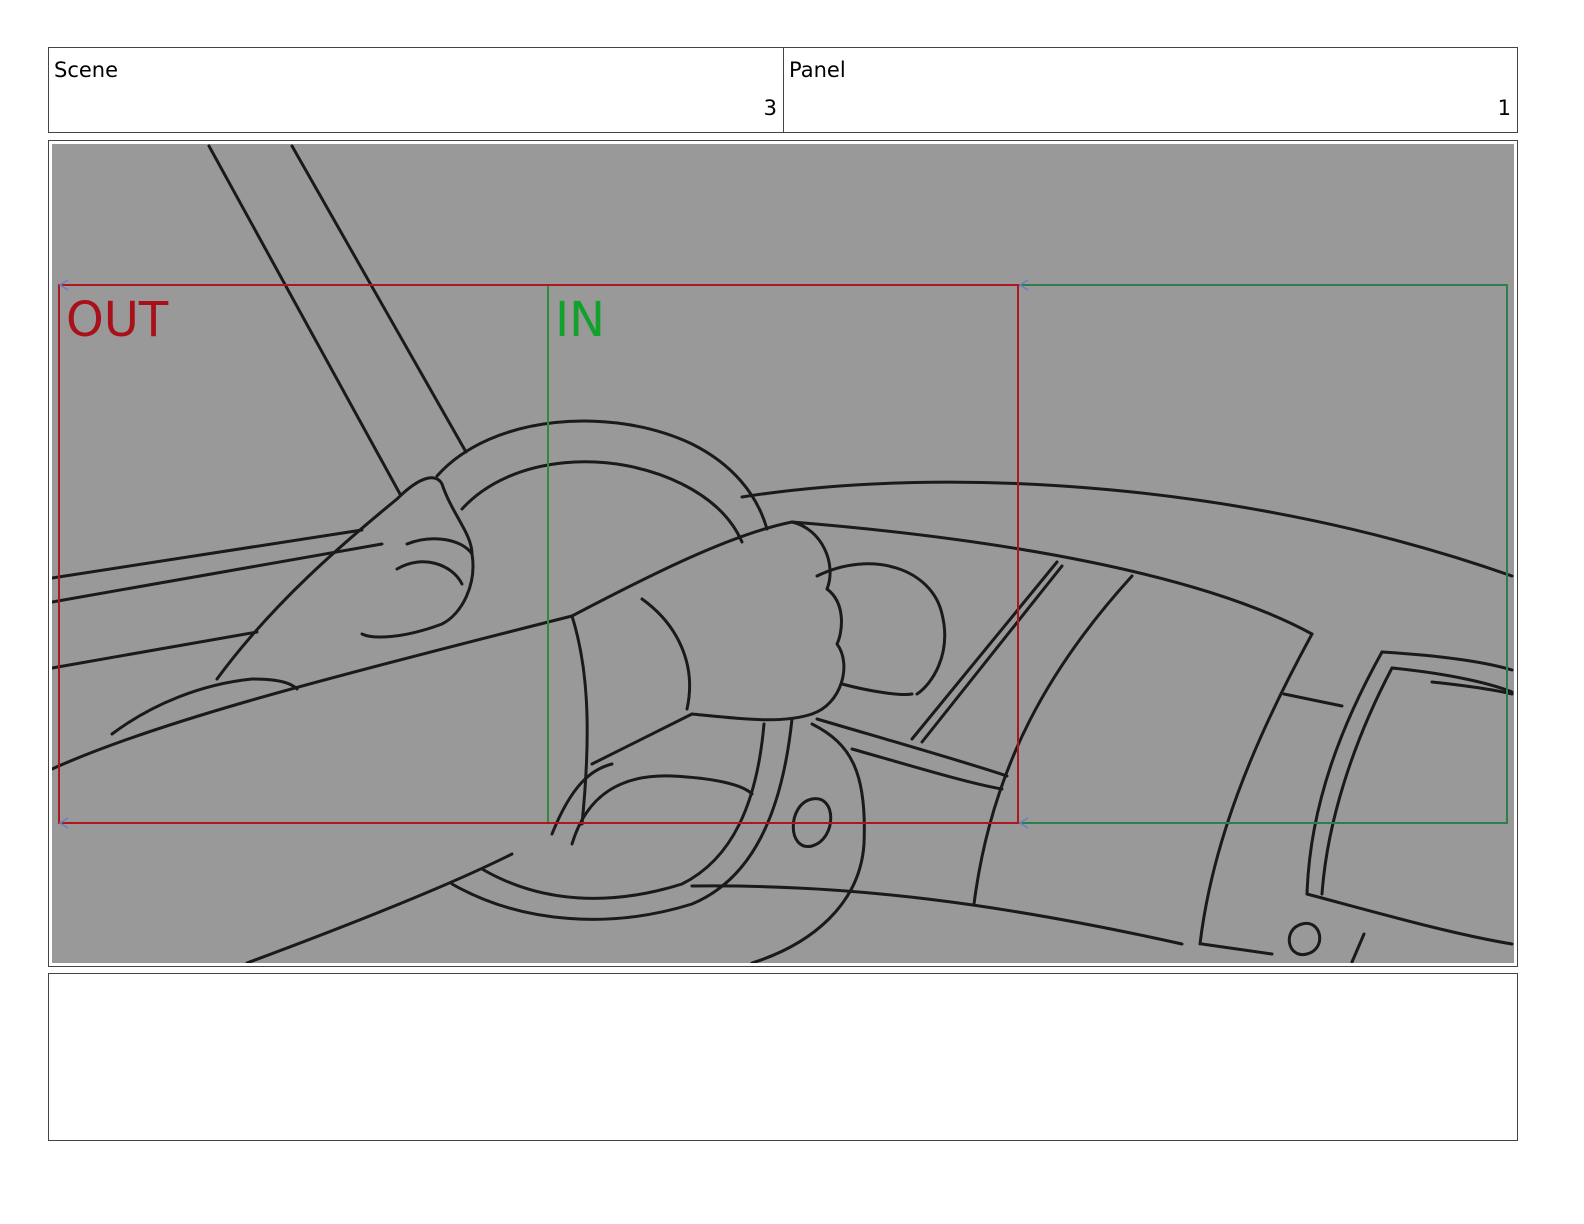 The height and width of the screenshot is (1224, 1584). Describe the element at coordinates (1504, 108) in the screenshot. I see `panel-number: 1` at that location.